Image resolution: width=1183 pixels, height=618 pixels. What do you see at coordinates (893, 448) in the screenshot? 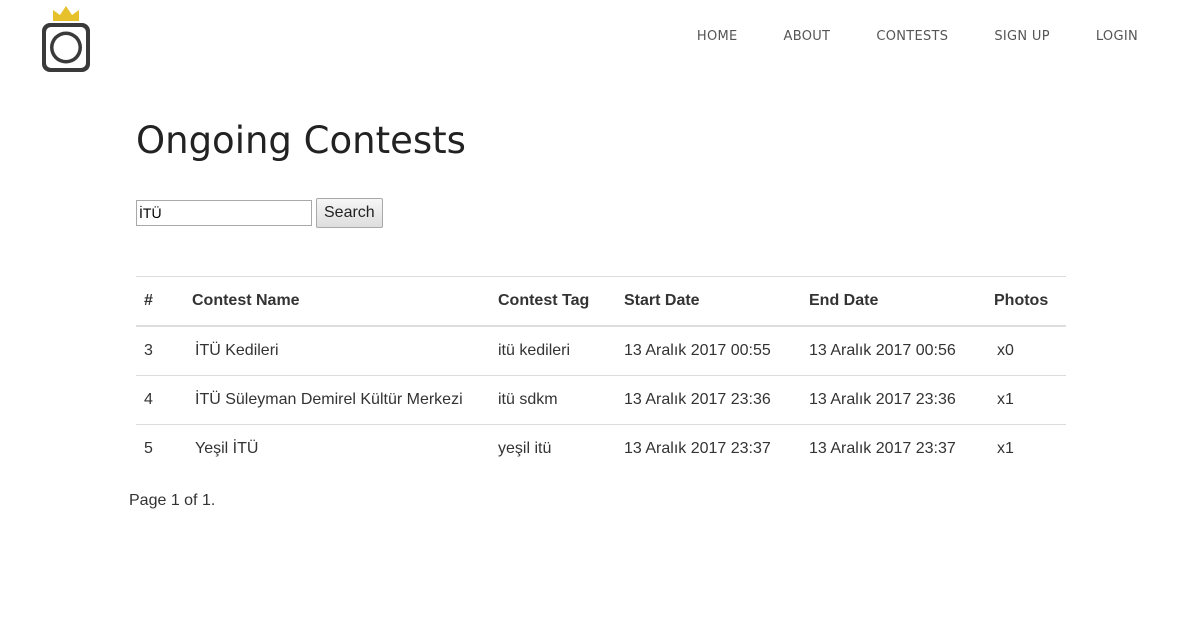
I see `cell-end-date: 13 Aralık 2017 23:37` at bounding box center [893, 448].